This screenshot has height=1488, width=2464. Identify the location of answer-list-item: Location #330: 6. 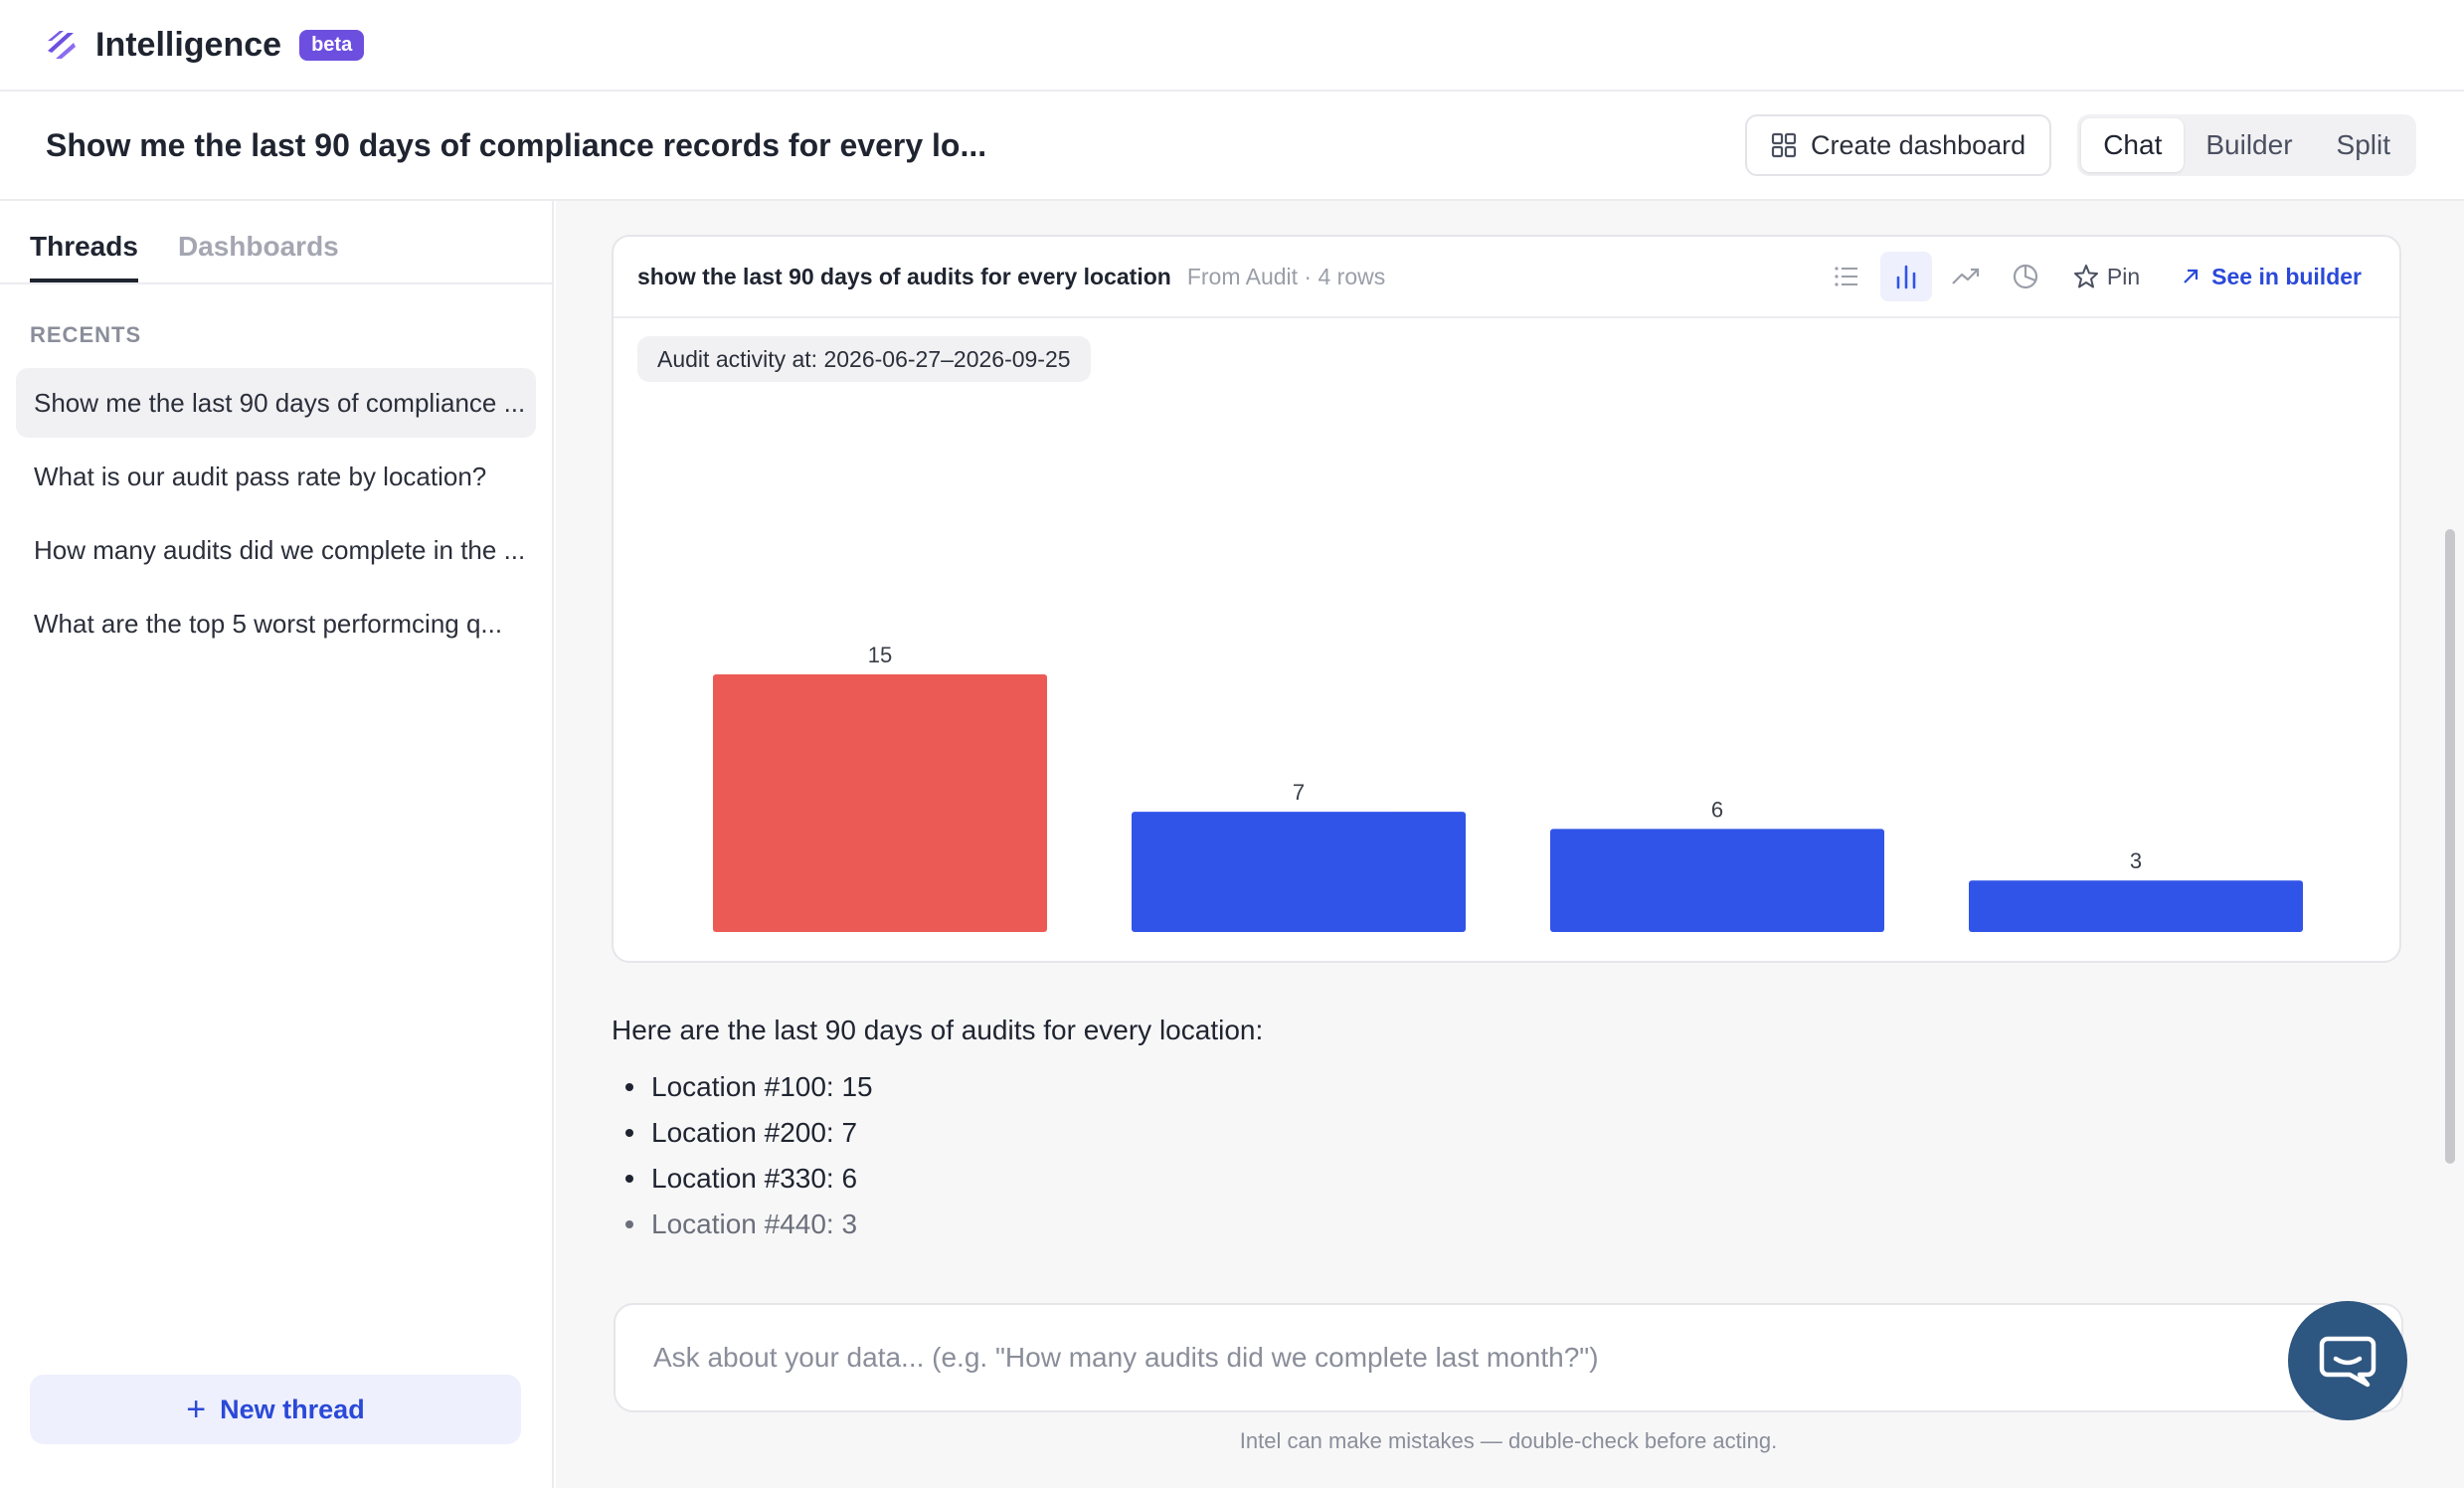
(1413, 1179).